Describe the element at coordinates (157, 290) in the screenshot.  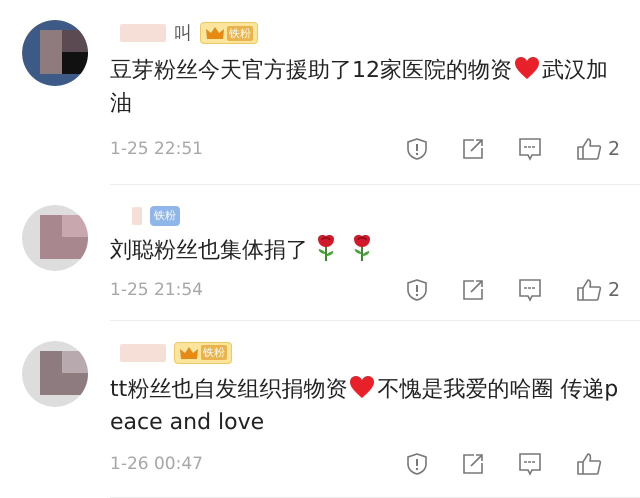
I see `comment-time: 1-25 21:54` at that location.